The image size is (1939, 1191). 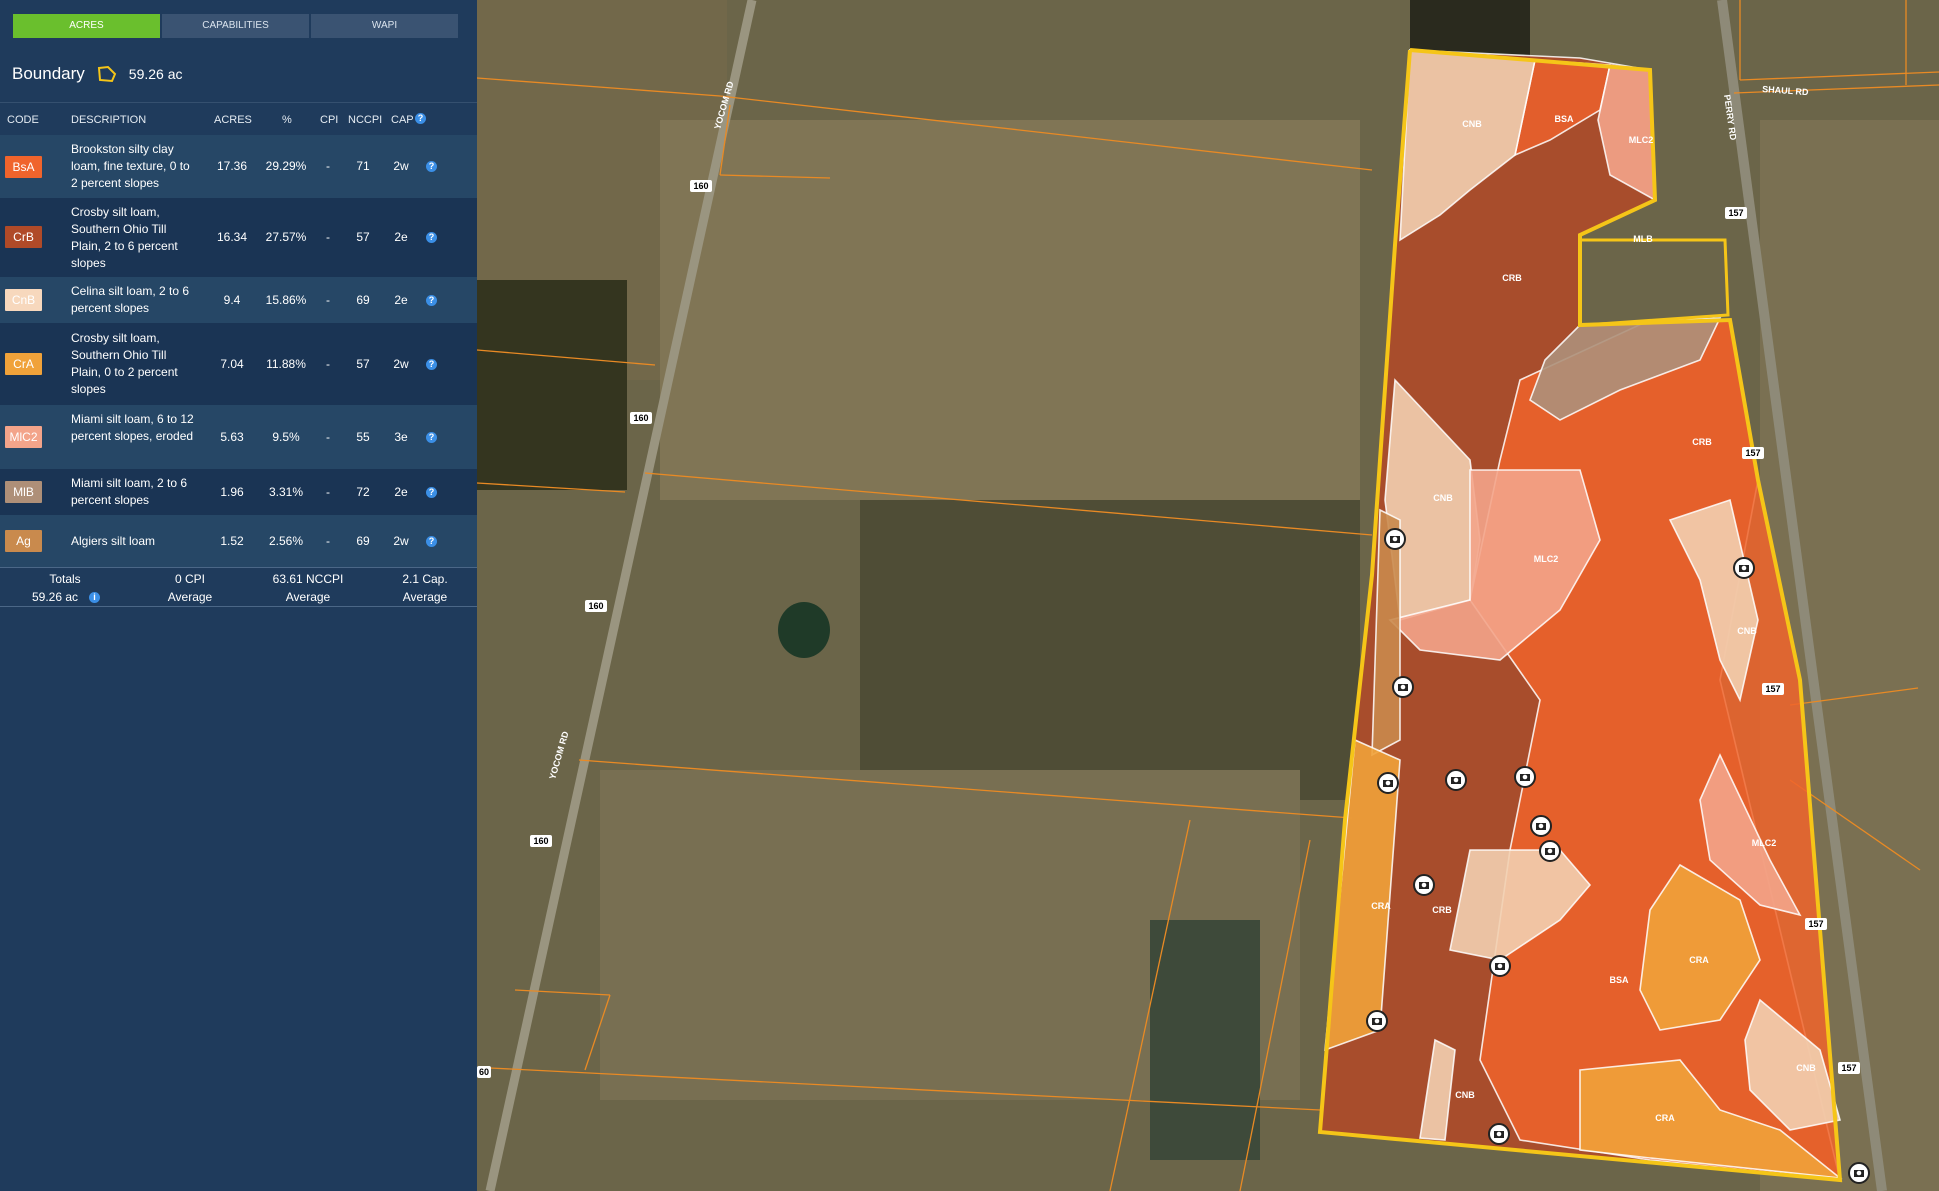 What do you see at coordinates (287, 120) in the screenshot?
I see `col-header-percent: %` at bounding box center [287, 120].